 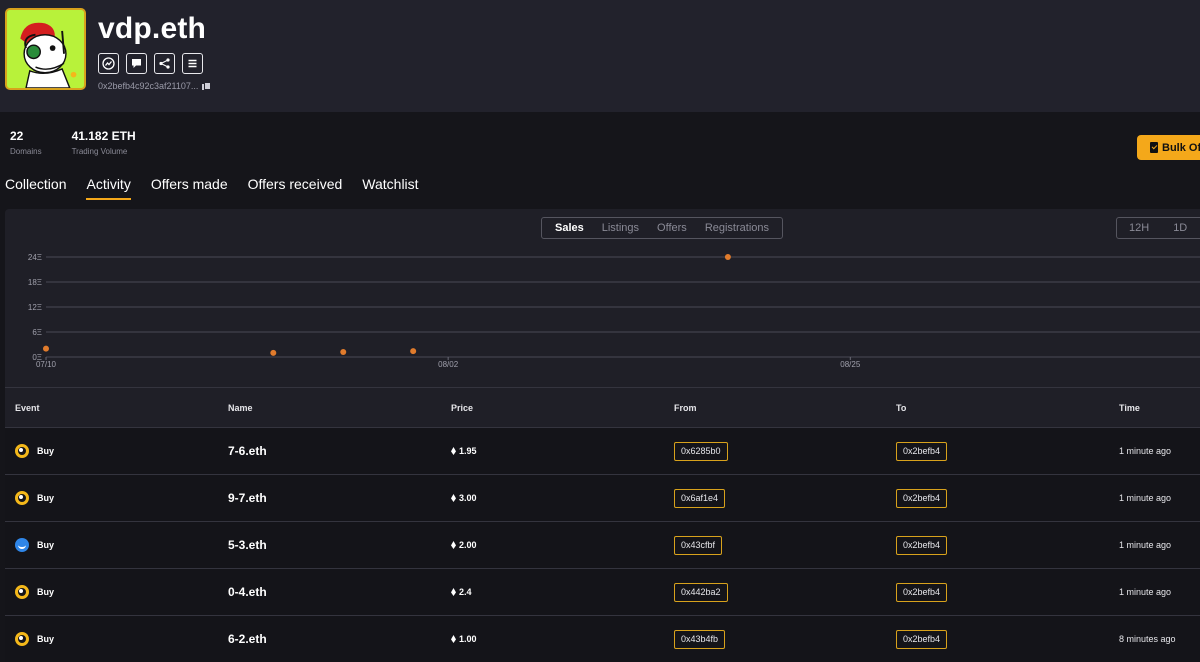 I want to click on bulk-offer-button: Bulk Of, so click(x=1168, y=147).